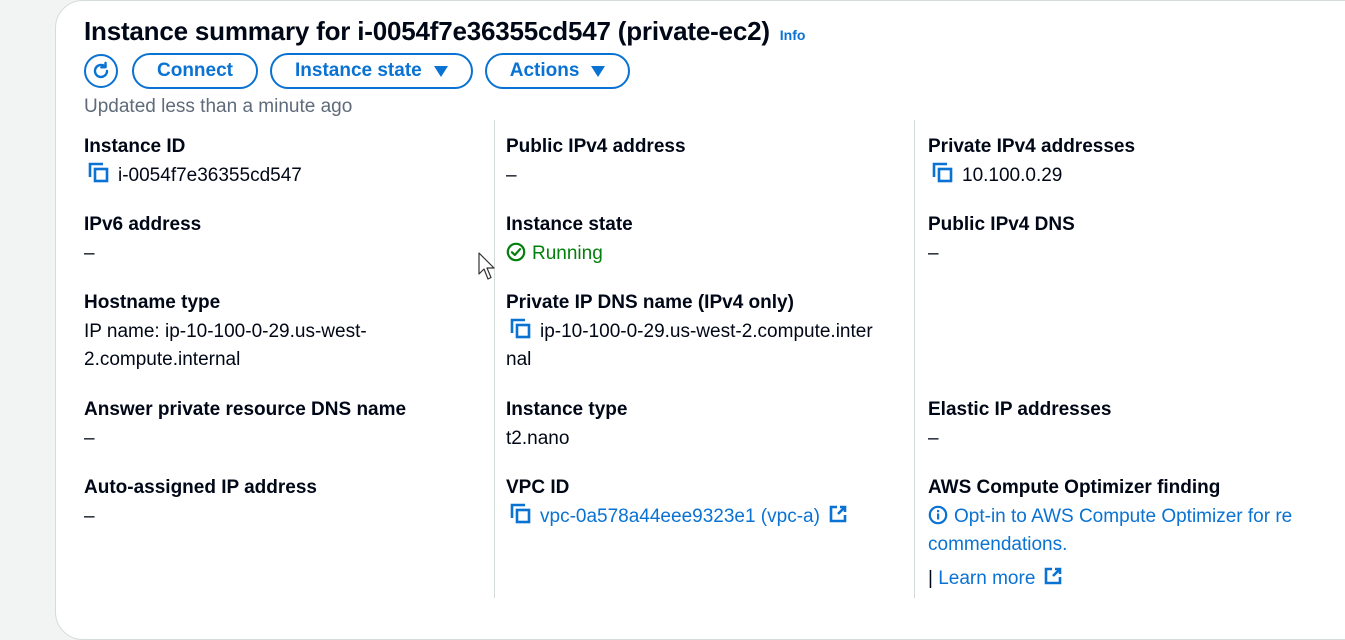 The image size is (1345, 640). What do you see at coordinates (706, 303) in the screenshot?
I see `field-label: Private IP DNS name (IPv4 only)` at bounding box center [706, 303].